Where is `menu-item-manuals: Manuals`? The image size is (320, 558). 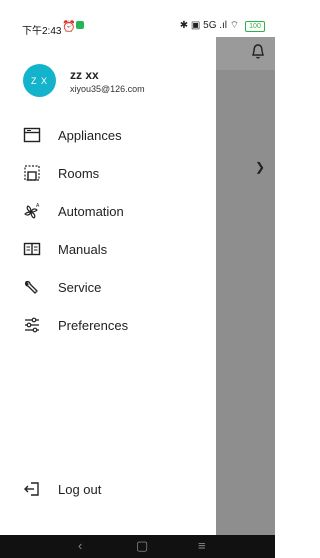 menu-item-manuals: Manuals is located at coordinates (108, 249).